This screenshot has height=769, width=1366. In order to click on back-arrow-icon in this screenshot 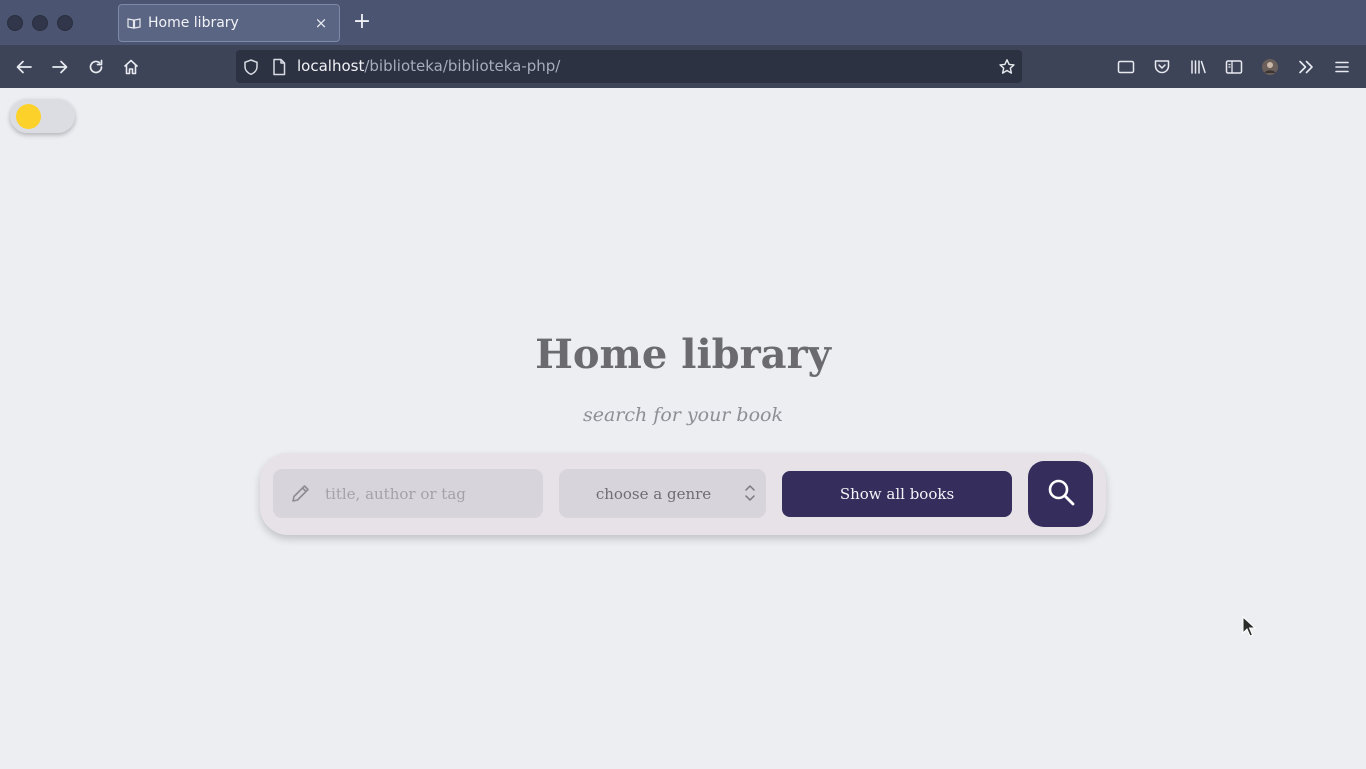, I will do `click(24, 67)`.